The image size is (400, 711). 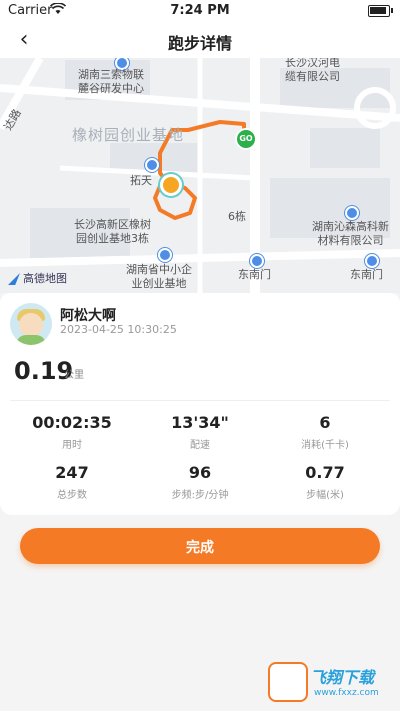 I want to click on stat-value: 247, so click(x=72, y=472).